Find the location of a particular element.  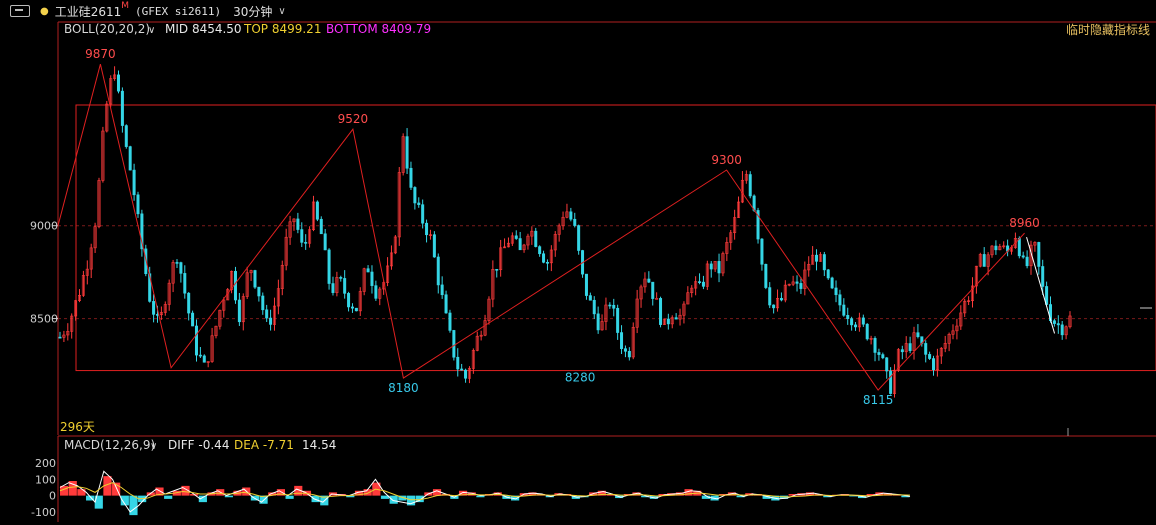

boll-chevron-icon: ∨ is located at coordinates (151, 30).